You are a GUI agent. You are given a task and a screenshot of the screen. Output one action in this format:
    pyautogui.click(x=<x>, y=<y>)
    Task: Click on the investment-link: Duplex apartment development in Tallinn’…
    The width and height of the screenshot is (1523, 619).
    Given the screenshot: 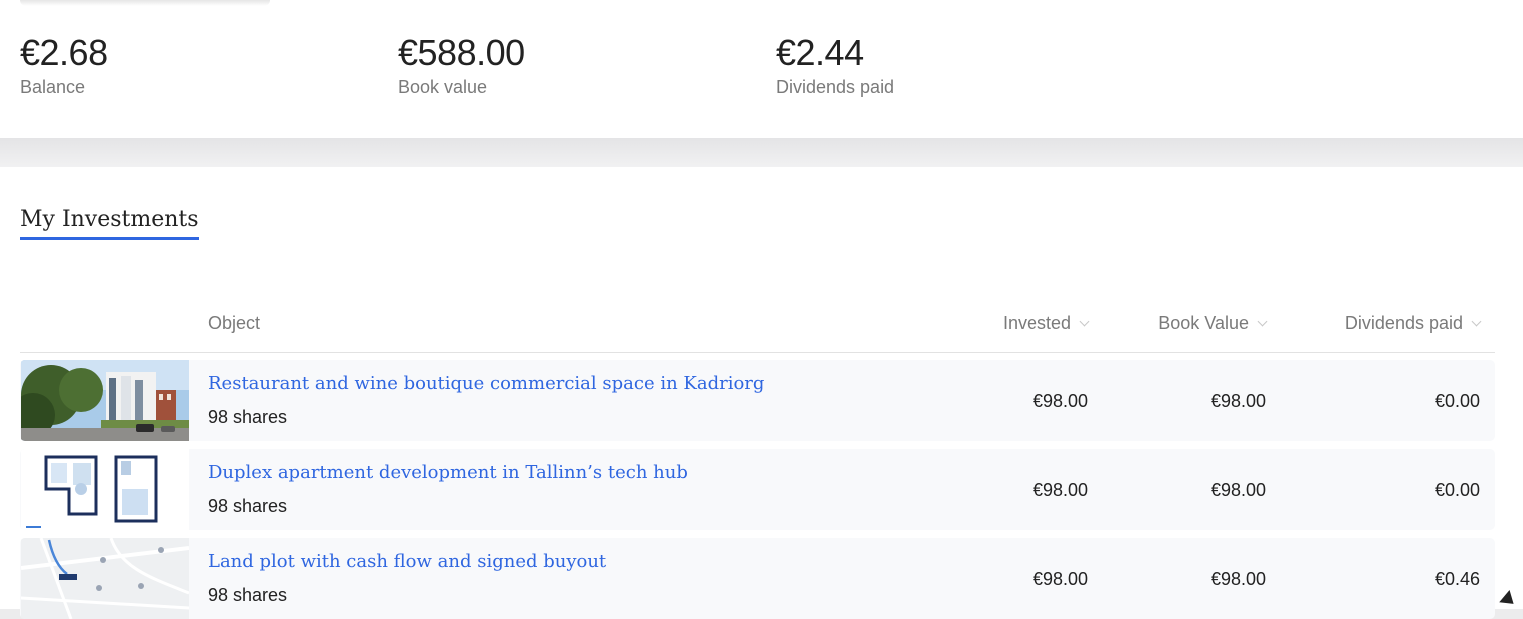 What is the action you would take?
    pyautogui.click(x=448, y=472)
    